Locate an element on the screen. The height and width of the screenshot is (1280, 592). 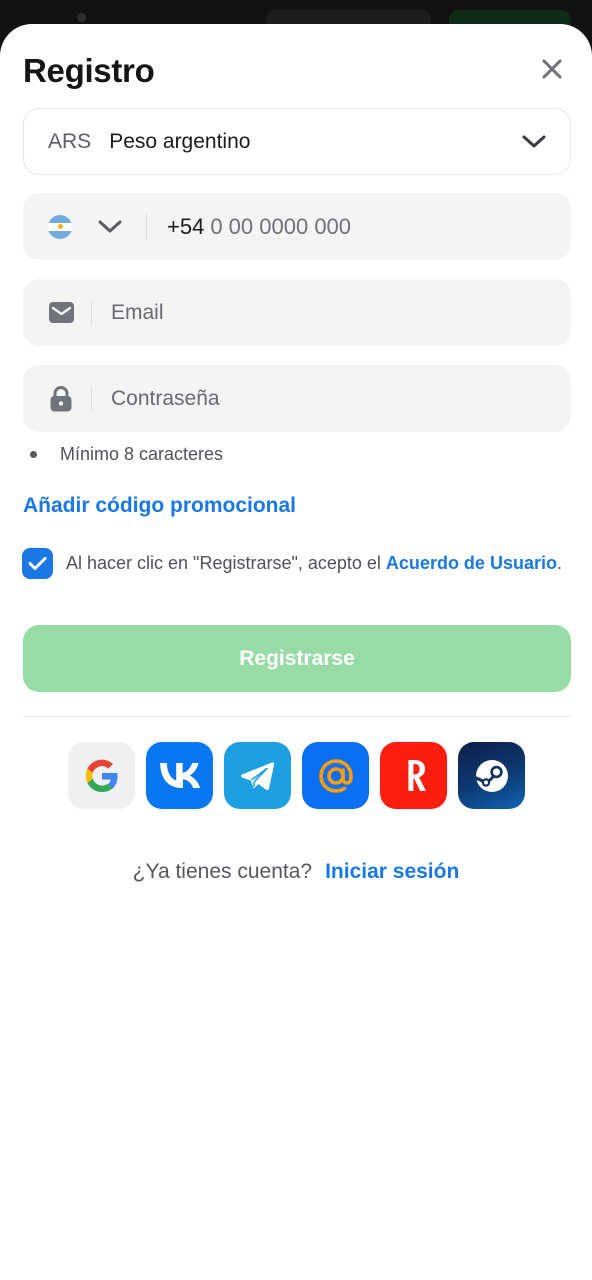
password-field: Contraseña is located at coordinates (297, 398).